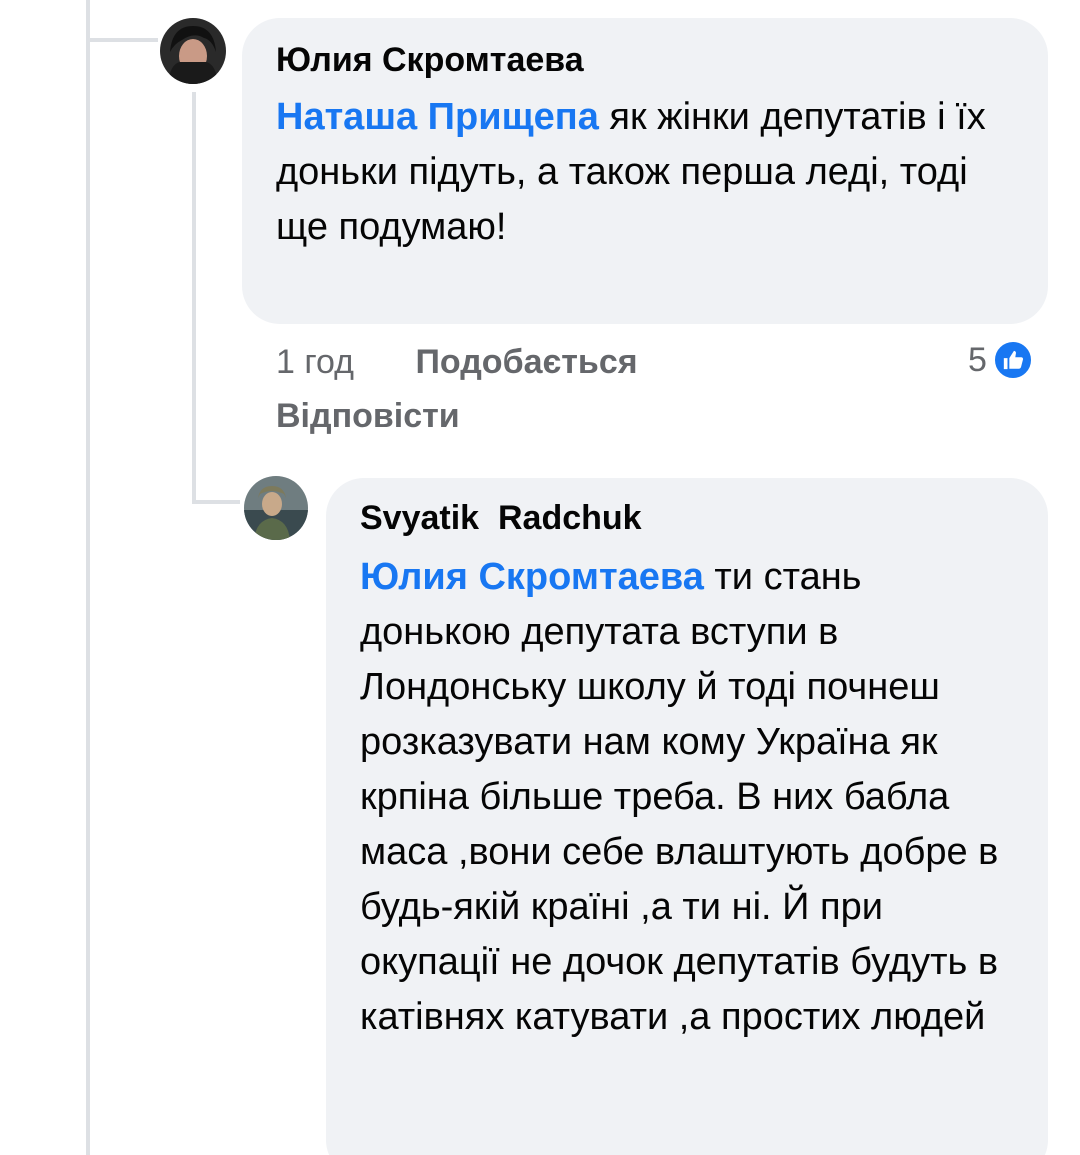  Describe the element at coordinates (315, 362) in the screenshot. I see `comment-time: 1 год` at that location.